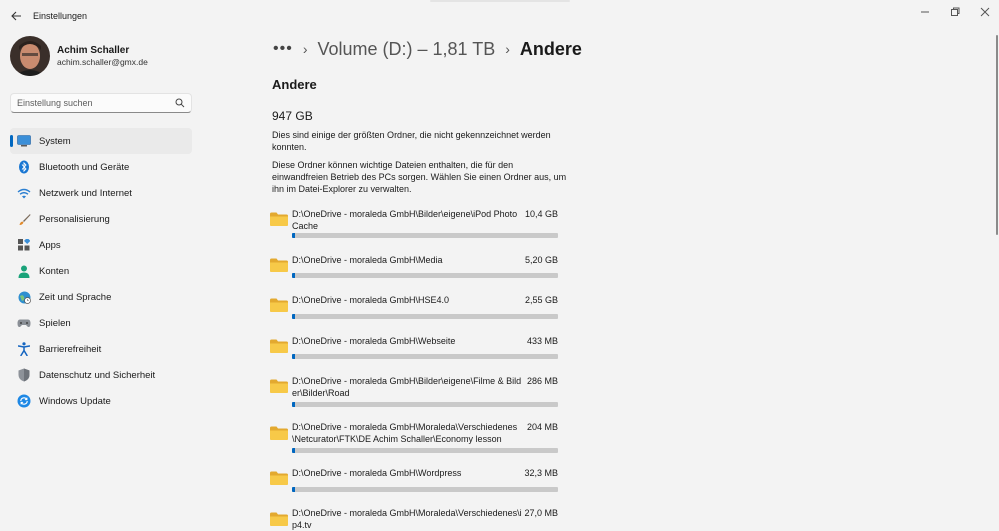  I want to click on breadcrumb: ••• › Volume (D:) – 1,81 TB › Andere, so click(427, 49).